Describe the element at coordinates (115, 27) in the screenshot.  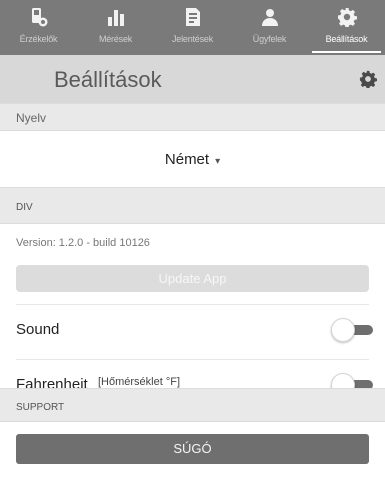
I see `tab-measurements: Mérések` at that location.